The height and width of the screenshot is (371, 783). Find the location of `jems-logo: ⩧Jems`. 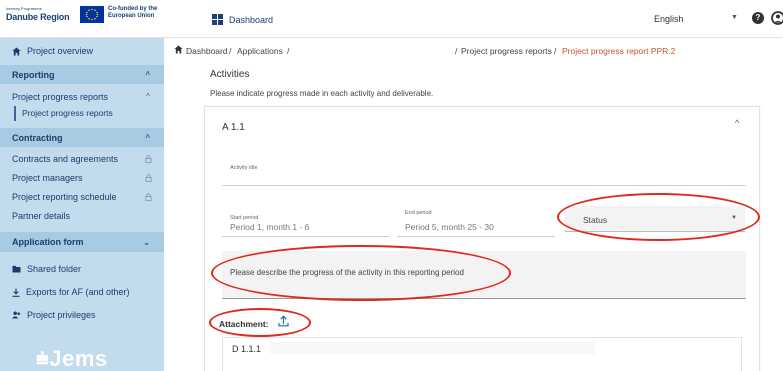

jems-logo: ⩧Jems is located at coordinates (72, 358).